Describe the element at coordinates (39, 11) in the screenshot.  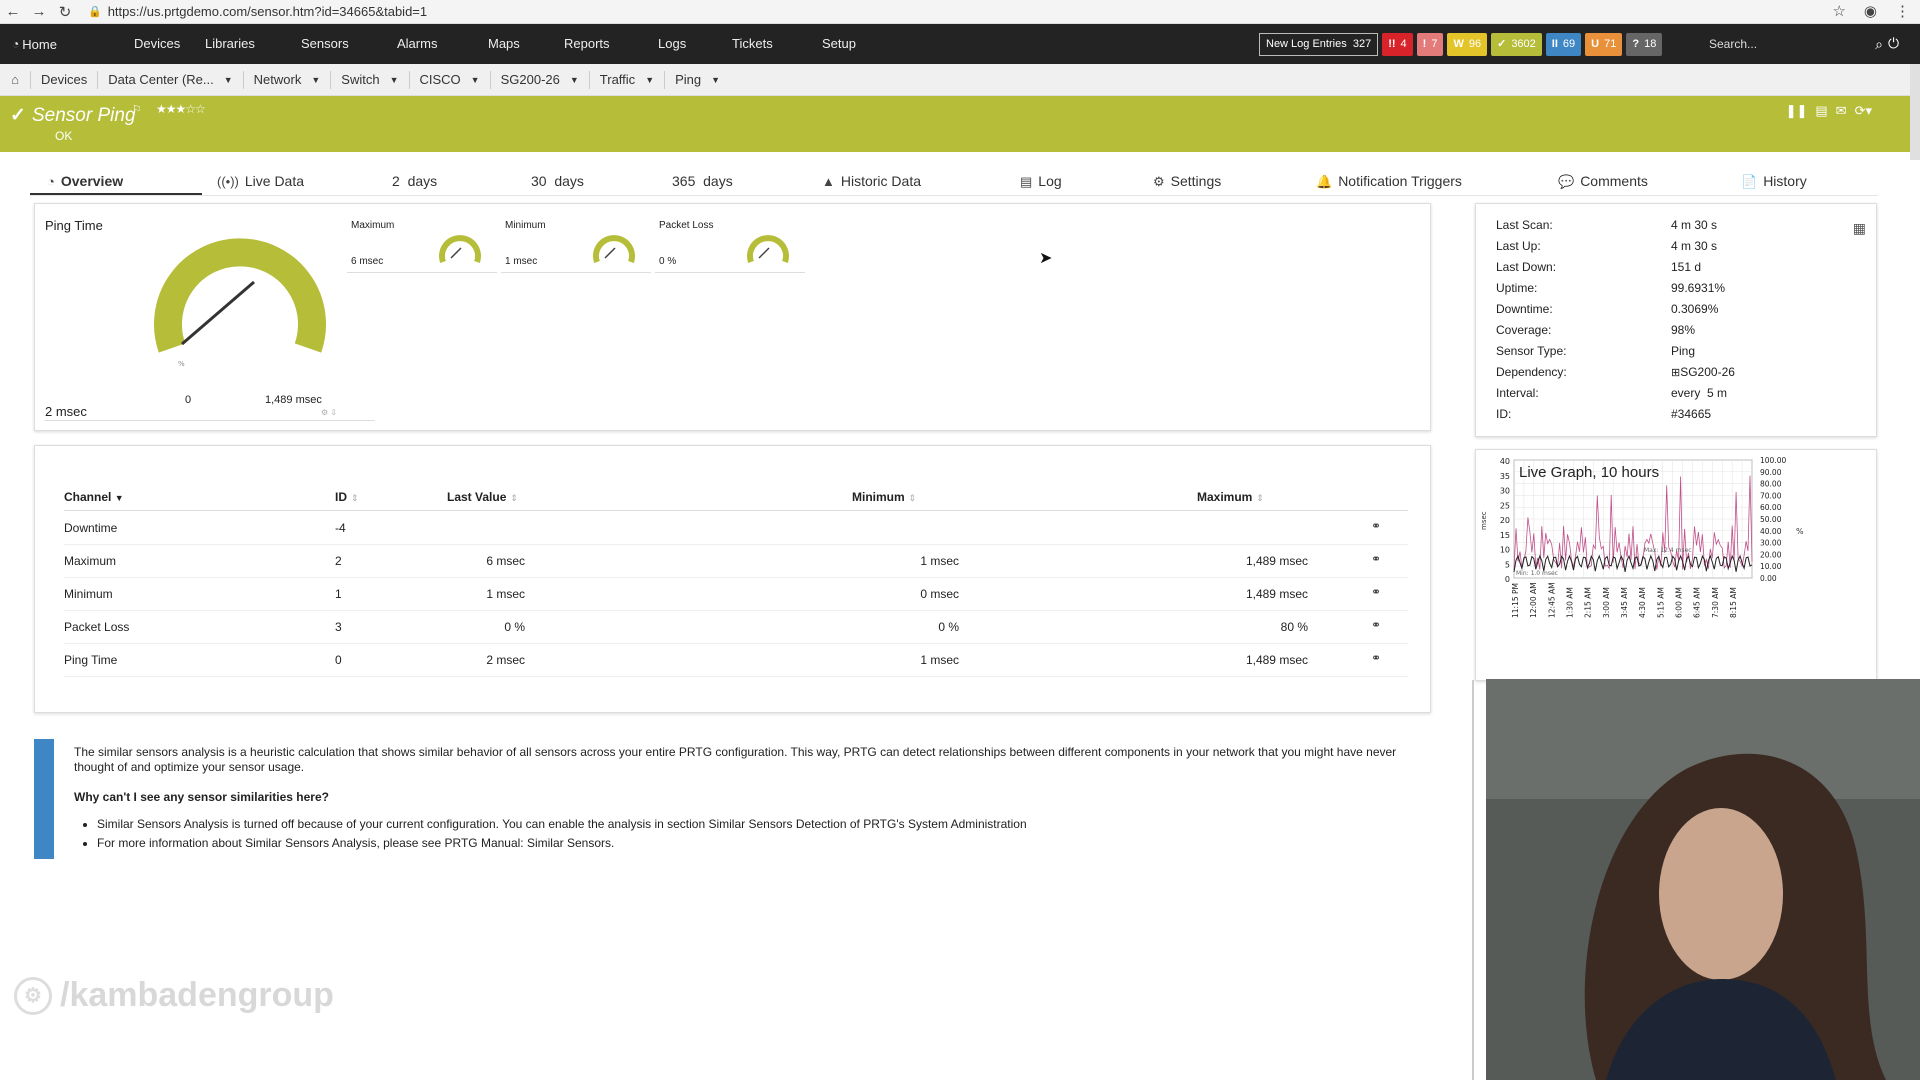
I see `forward-arrow-icon: →` at that location.